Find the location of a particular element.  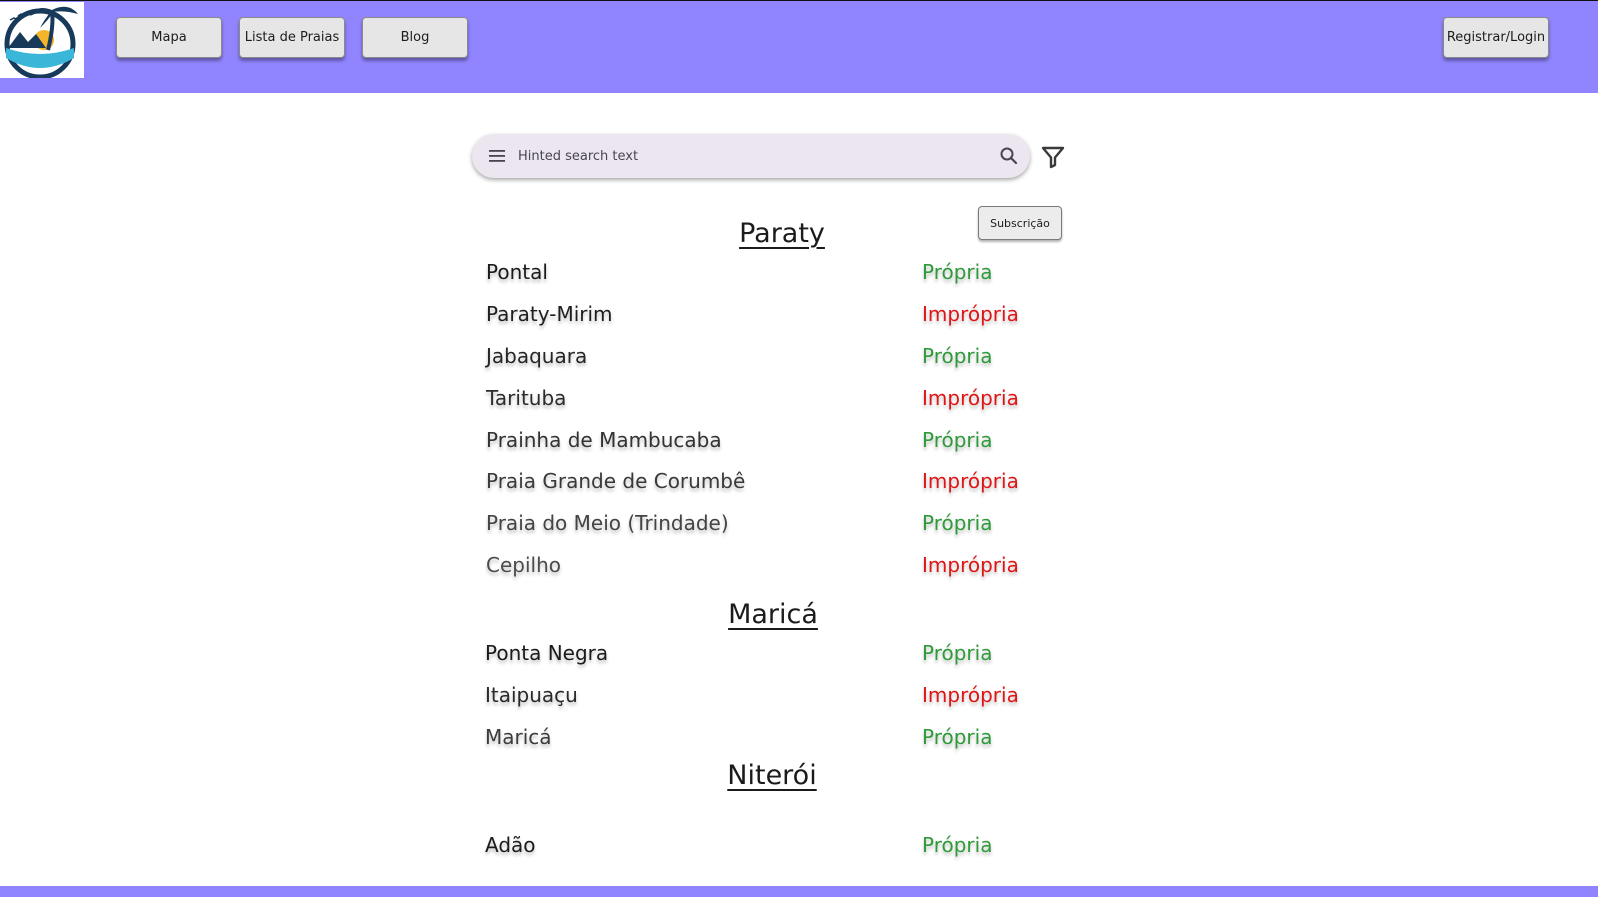

beach-name: Prainha de Mambucaba is located at coordinates (604, 440).